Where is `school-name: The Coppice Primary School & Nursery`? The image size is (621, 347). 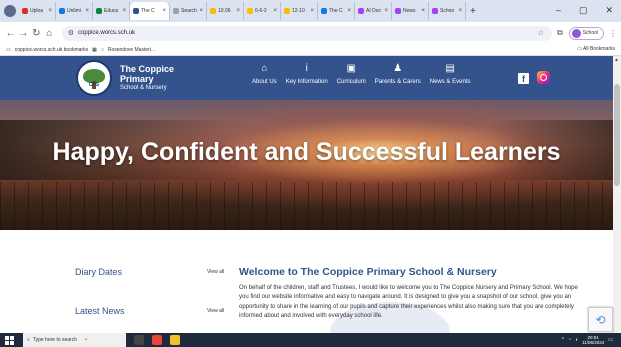
school-name: The Coppice Primary School & Nursery is located at coordinates (147, 78).